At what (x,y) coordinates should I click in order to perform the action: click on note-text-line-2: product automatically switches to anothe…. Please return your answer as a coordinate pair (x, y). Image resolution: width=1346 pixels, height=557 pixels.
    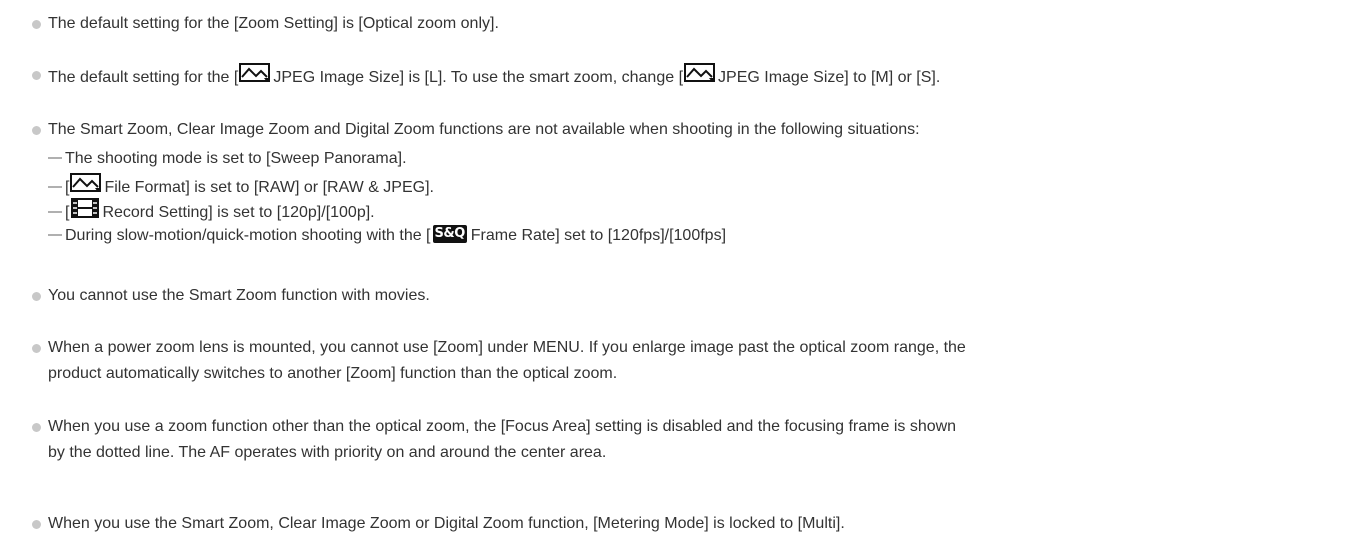
    Looking at the image, I should click on (333, 373).